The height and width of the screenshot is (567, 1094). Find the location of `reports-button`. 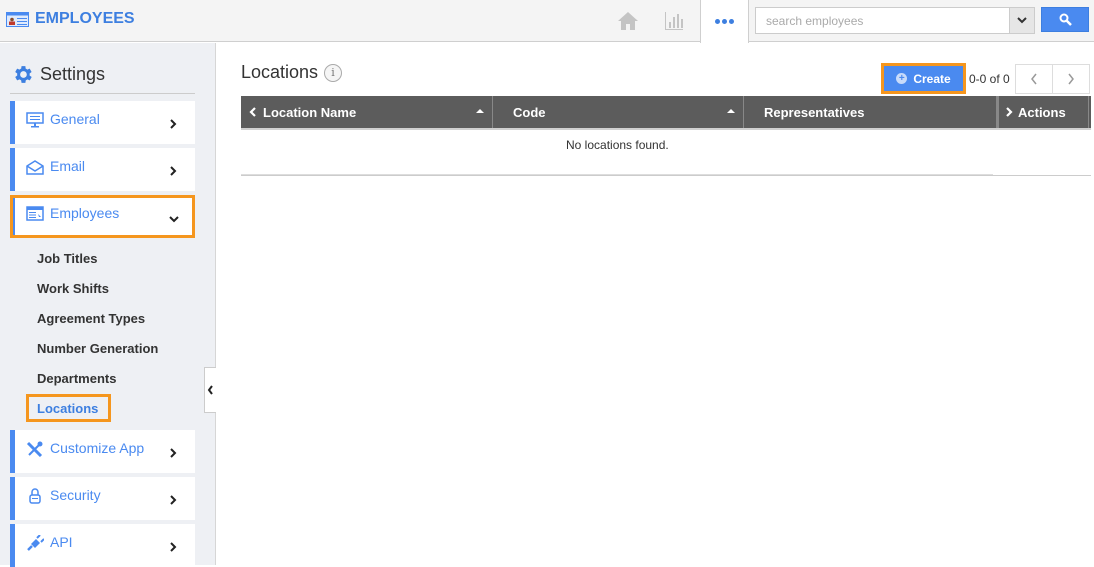

reports-button is located at coordinates (674, 21).